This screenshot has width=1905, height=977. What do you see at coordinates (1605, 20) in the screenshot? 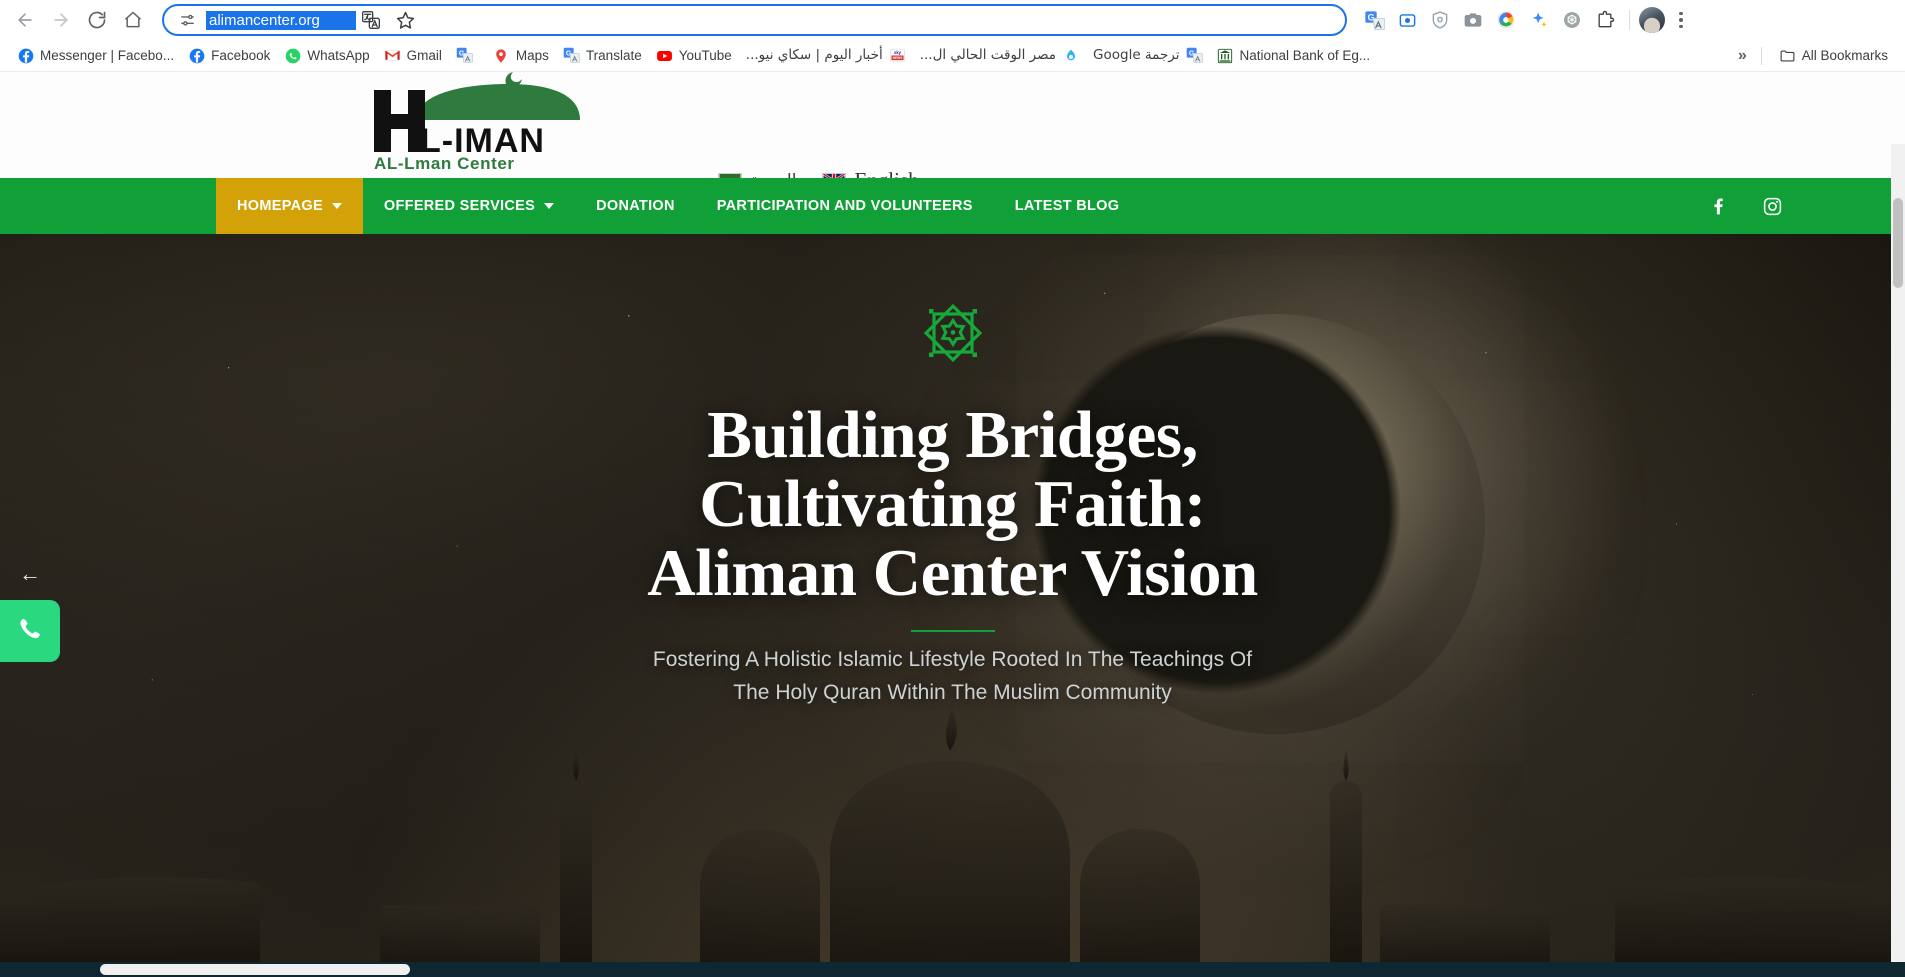
I see `puzzle-extensions-icon` at bounding box center [1605, 20].